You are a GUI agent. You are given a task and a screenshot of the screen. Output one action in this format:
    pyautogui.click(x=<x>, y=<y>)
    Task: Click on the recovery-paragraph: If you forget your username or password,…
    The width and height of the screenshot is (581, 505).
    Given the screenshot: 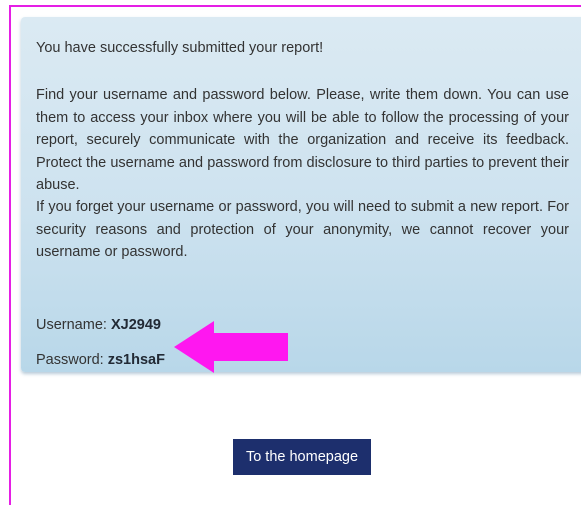 What is the action you would take?
    pyautogui.click(x=302, y=229)
    